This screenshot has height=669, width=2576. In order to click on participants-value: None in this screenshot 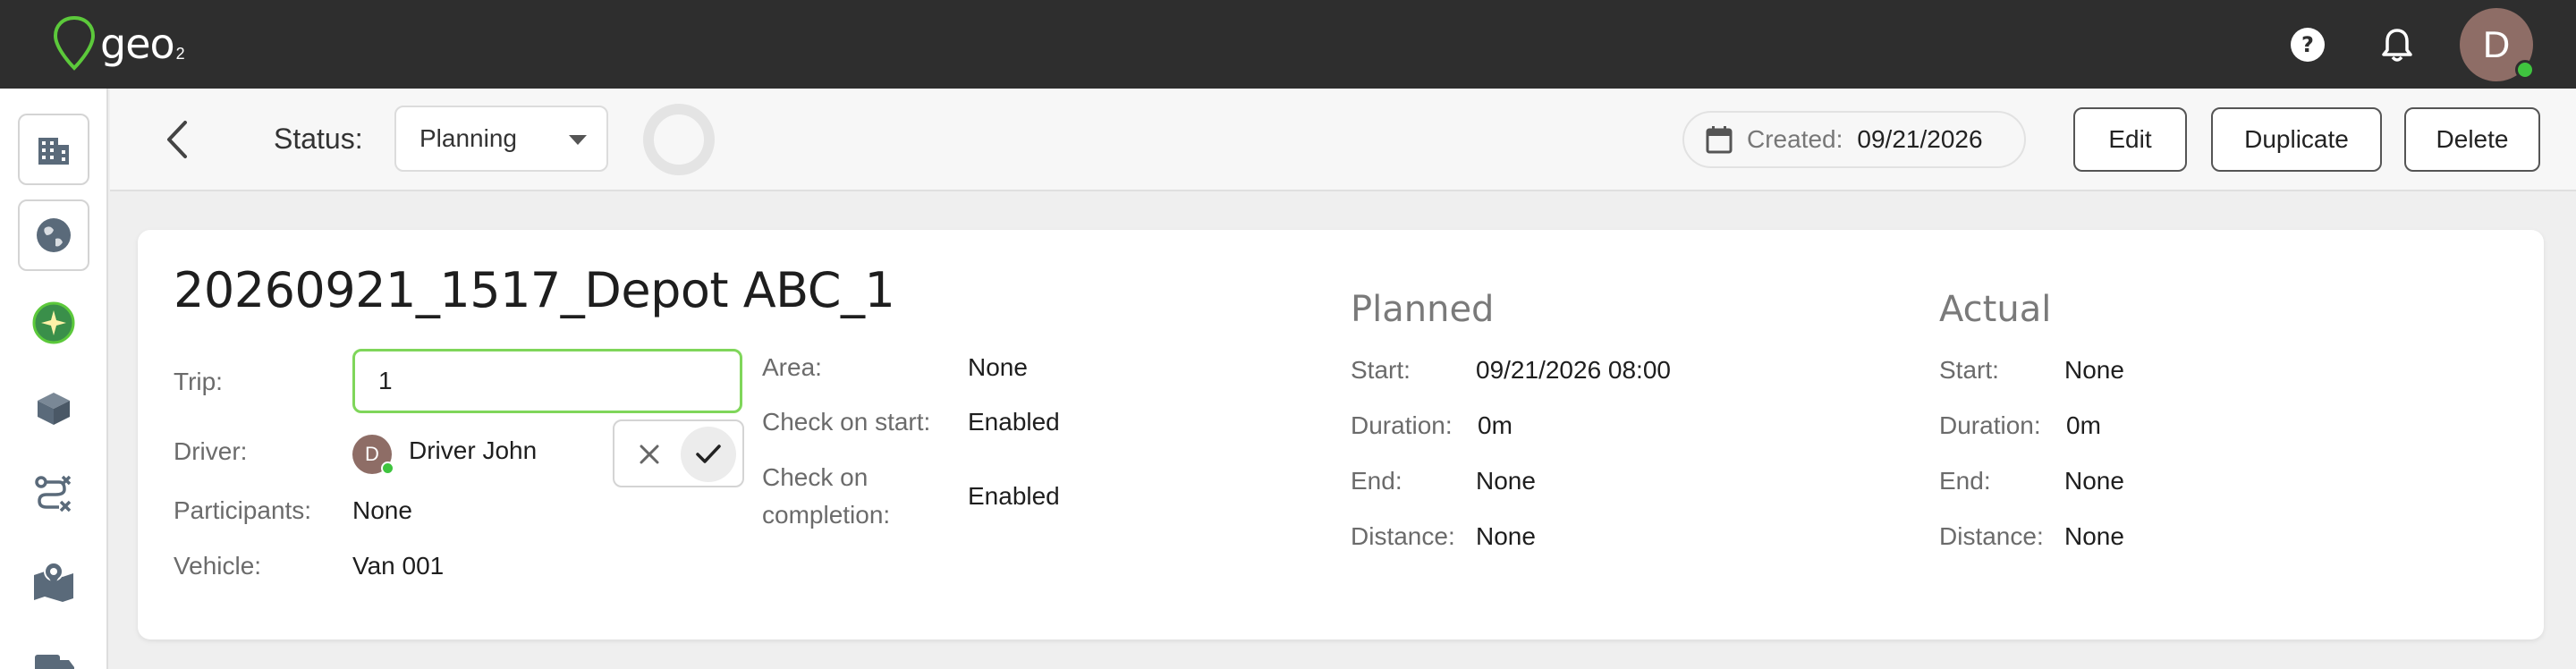, I will do `click(382, 510)`.